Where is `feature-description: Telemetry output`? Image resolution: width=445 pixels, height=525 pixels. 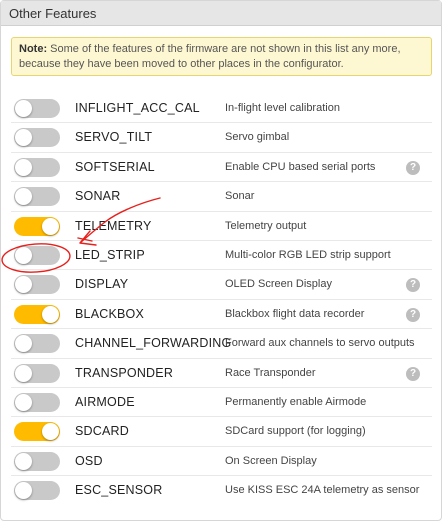
feature-description: Telemetry output is located at coordinates (266, 225).